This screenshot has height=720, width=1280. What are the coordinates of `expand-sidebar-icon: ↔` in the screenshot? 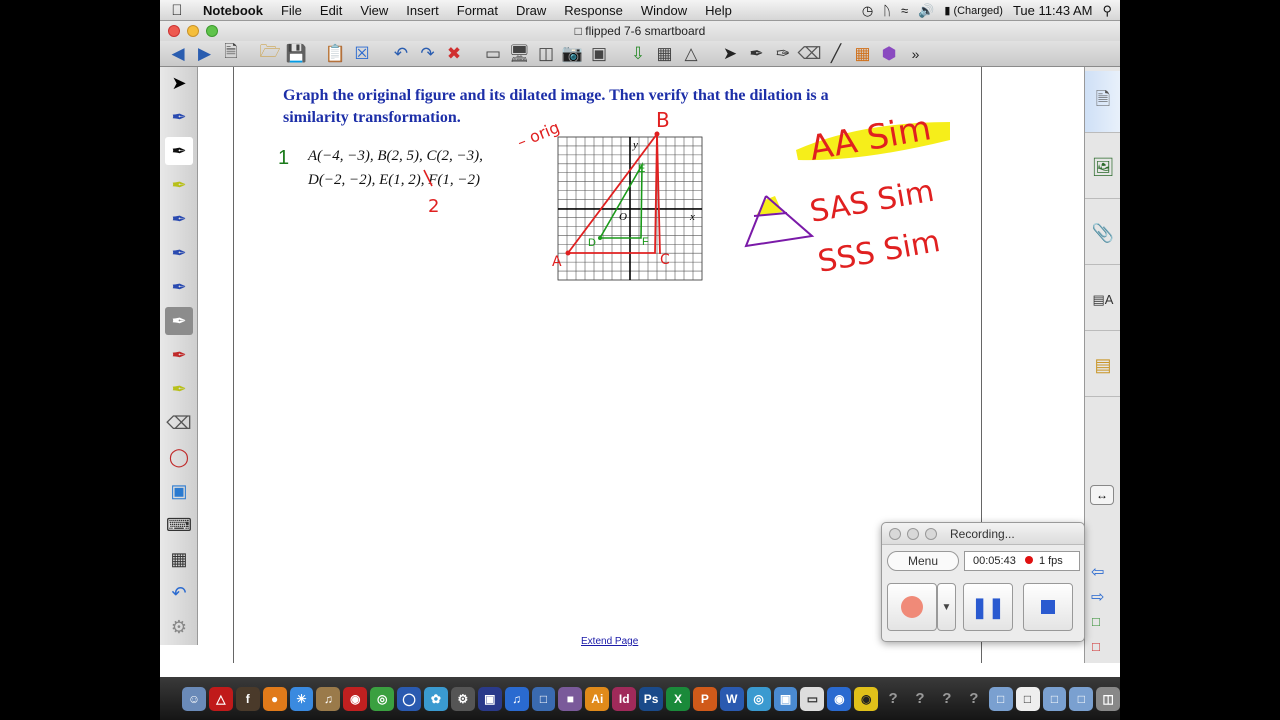 It's located at (1102, 495).